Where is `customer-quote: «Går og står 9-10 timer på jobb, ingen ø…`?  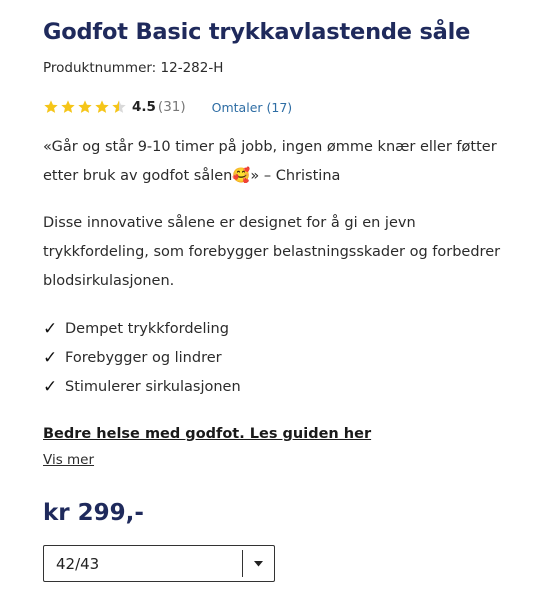
customer-quote: «Går og står 9-10 timer på jobb, ingen ø… is located at coordinates (270, 161).